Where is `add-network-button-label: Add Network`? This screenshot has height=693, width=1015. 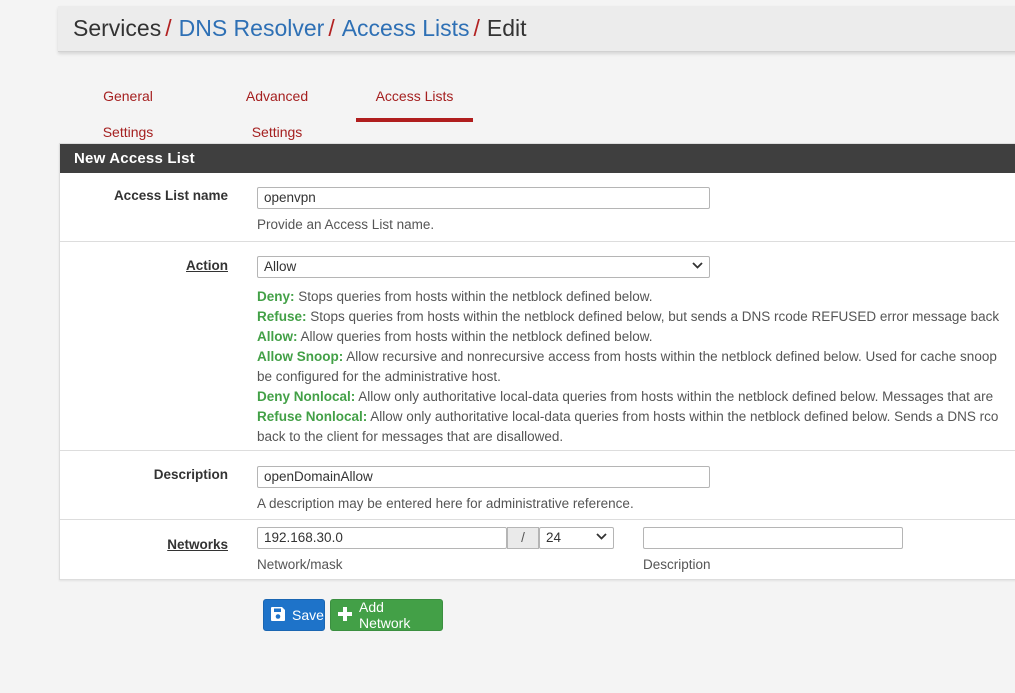 add-network-button-label: Add Network is located at coordinates (385, 615).